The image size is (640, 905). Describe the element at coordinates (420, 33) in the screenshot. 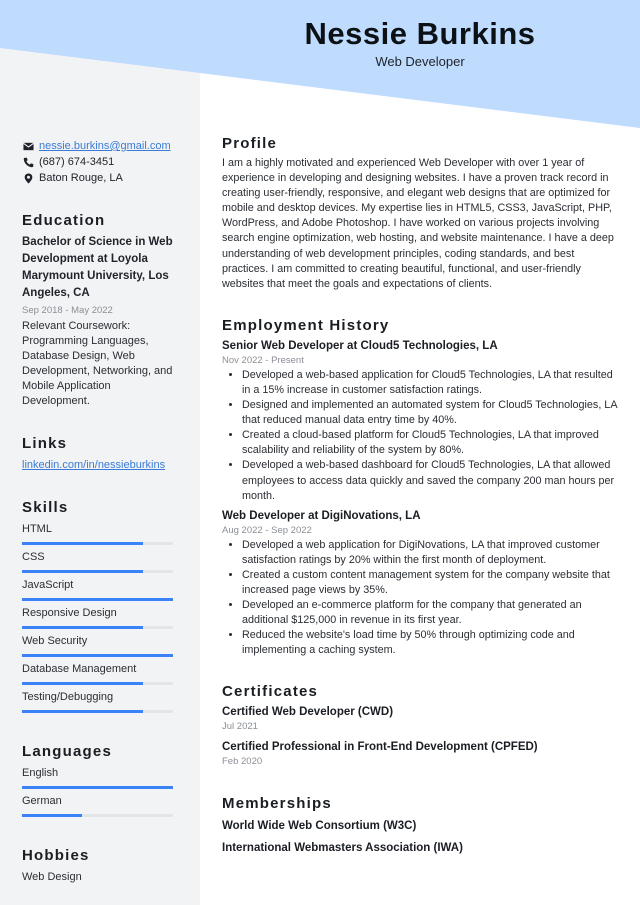

I see `candidate-name: Nessie Burkins` at that location.